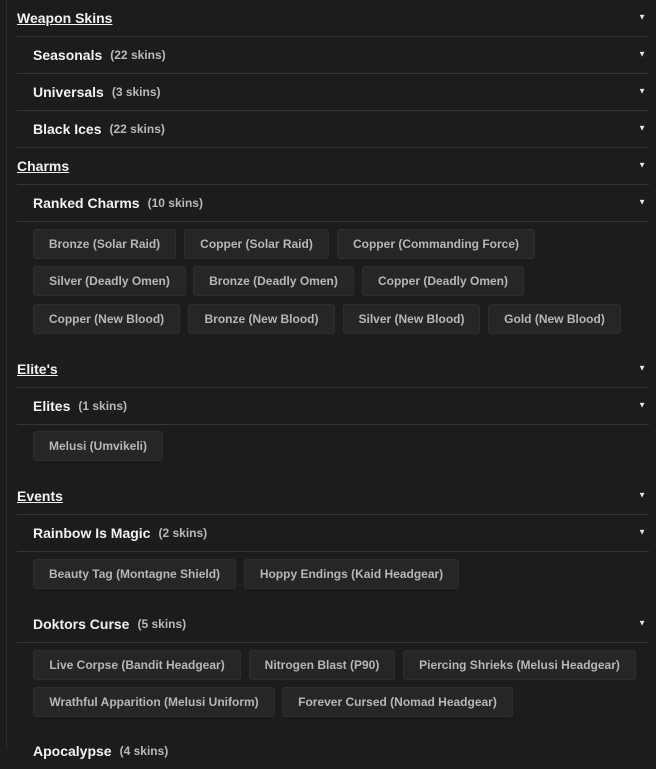 This screenshot has height=769, width=656. Describe the element at coordinates (436, 244) in the screenshot. I see `skin-chip: Copper (Commanding Force)` at that location.